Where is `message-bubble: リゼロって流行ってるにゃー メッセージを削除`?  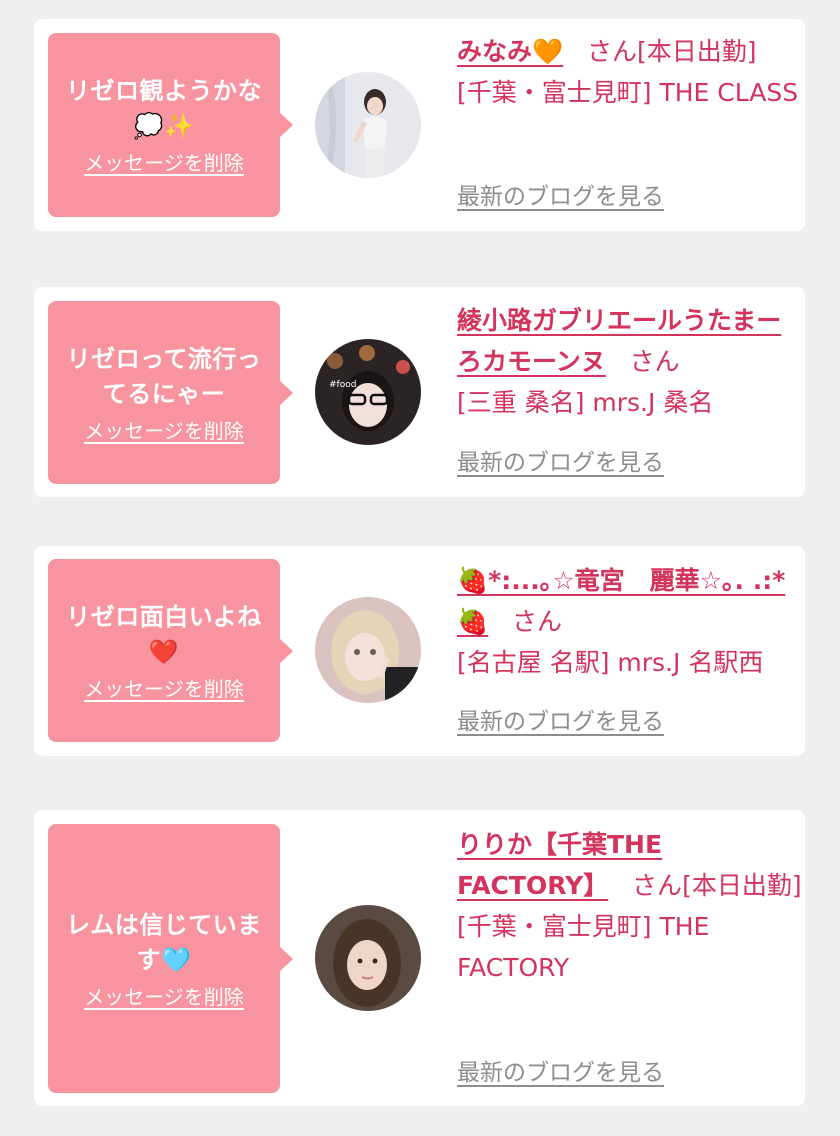
message-bubble: リゼロって流行ってるにゃー メッセージを削除 is located at coordinates (170, 392).